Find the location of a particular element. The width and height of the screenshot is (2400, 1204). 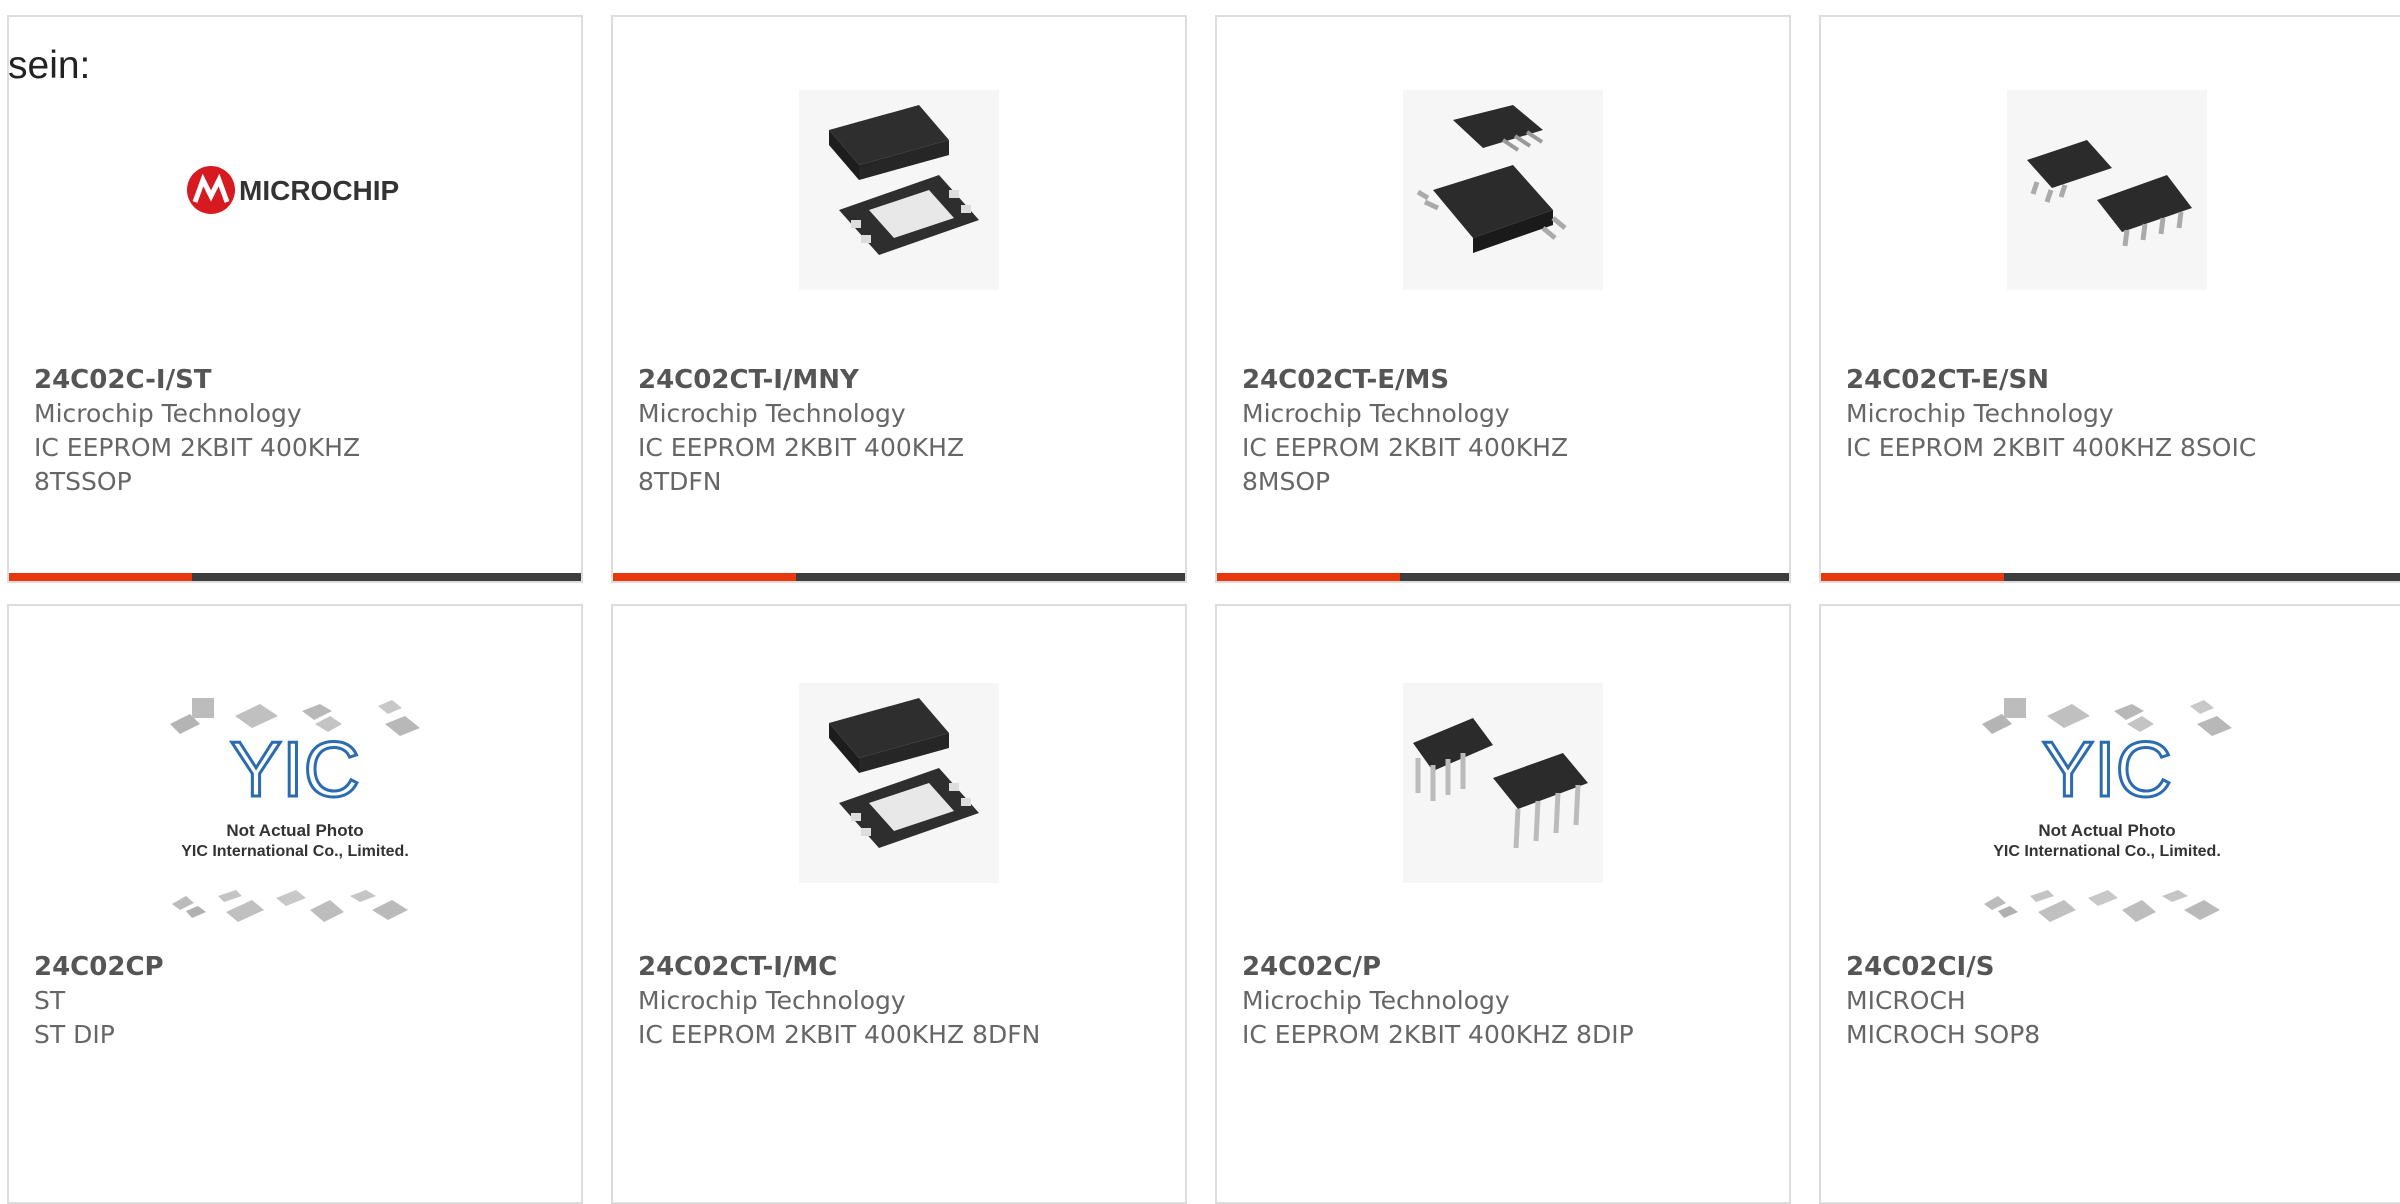

manufacturer: MICROCH is located at coordinates (1906, 1000).